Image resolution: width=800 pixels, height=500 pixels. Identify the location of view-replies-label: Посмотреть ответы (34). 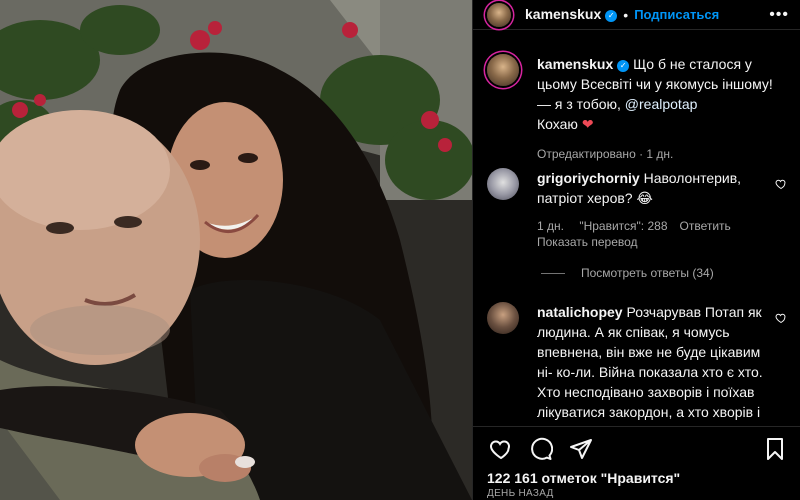
(647, 273).